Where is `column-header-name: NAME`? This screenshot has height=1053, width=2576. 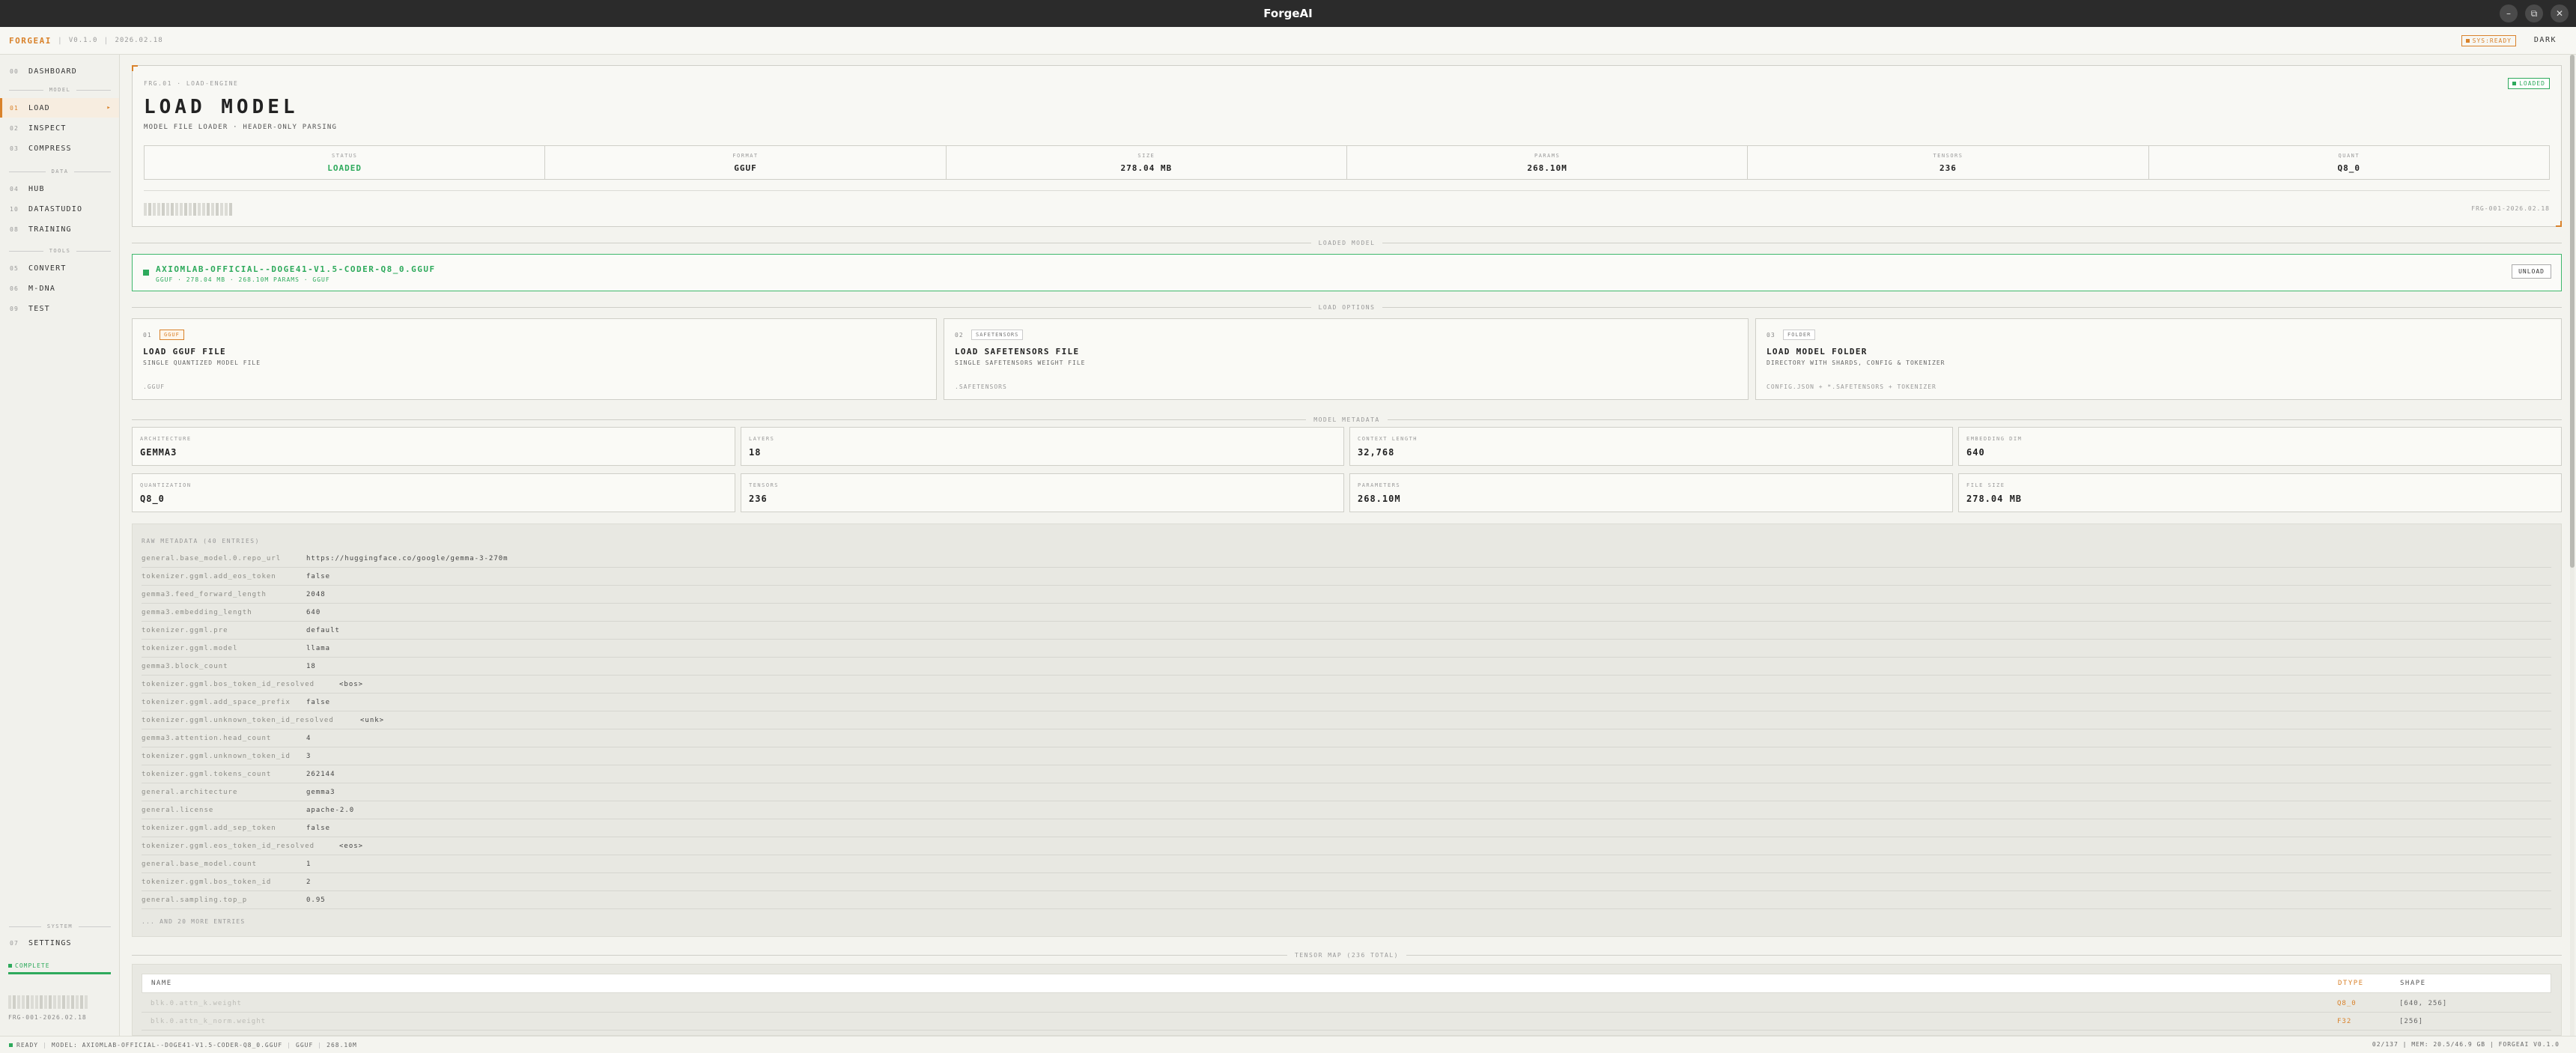 column-header-name: NAME is located at coordinates (161, 983).